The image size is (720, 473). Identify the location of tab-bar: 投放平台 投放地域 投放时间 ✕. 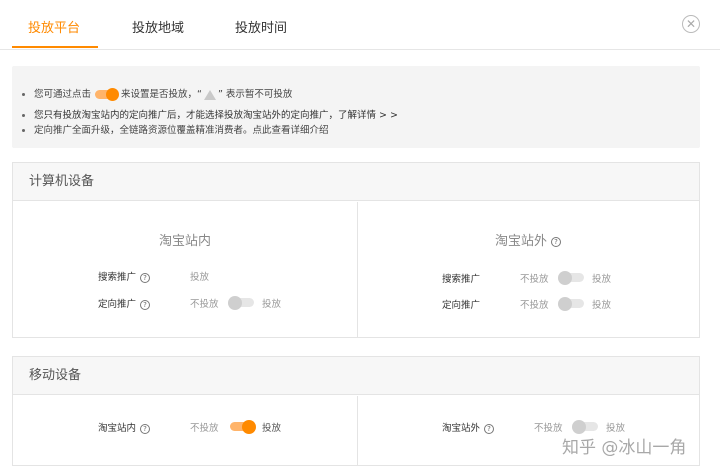
(360, 25).